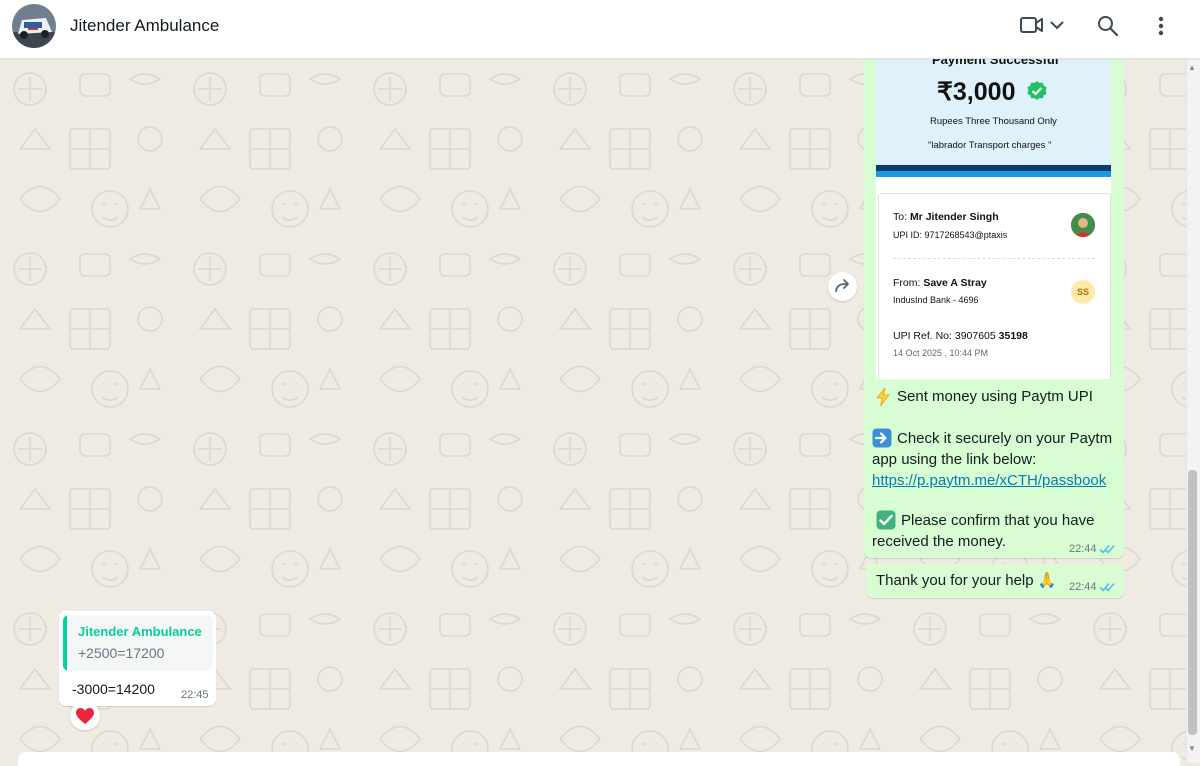 The image size is (1200, 766). Describe the element at coordinates (1037, 91) in the screenshot. I see `verified-icon` at that location.